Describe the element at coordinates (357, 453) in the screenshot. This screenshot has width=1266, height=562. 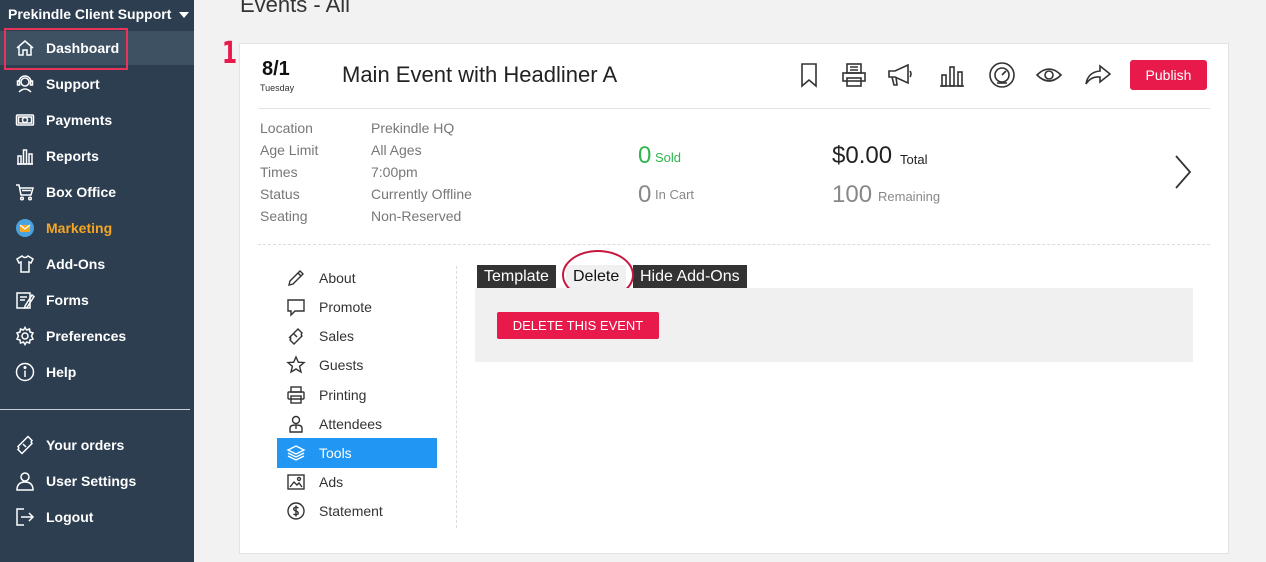
I see `event-menu-tools: Tools` at that location.